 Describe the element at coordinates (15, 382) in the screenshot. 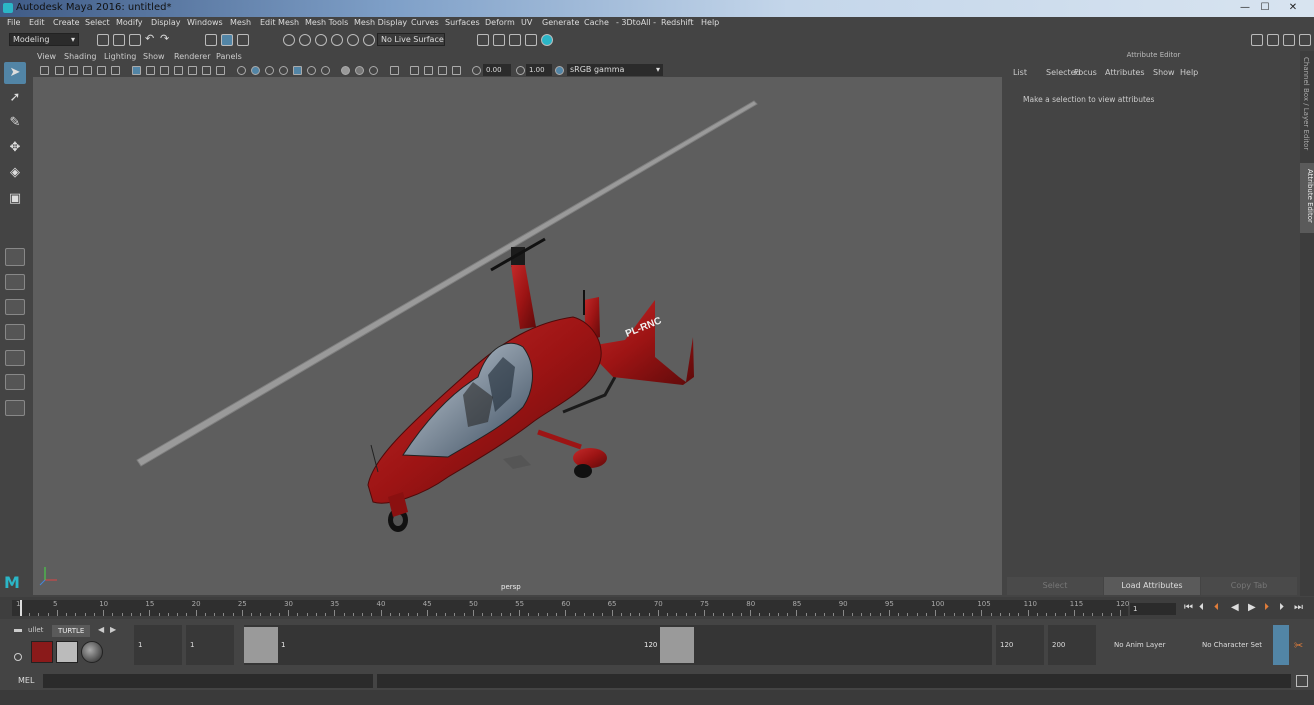

I see `persp-render-layout-icon` at that location.